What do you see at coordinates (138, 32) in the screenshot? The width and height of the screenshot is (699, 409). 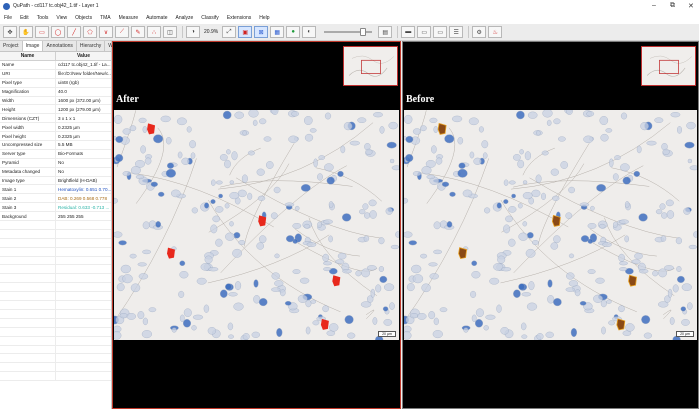 I see `brush-icon: ✎` at bounding box center [138, 32].